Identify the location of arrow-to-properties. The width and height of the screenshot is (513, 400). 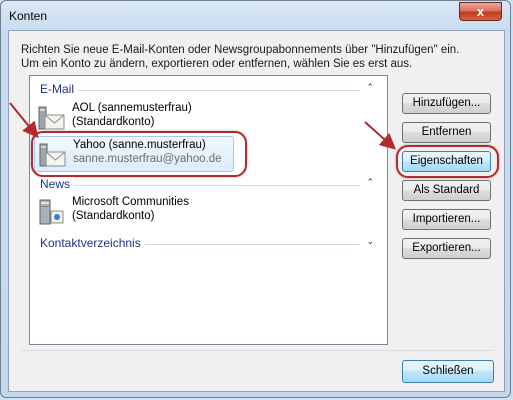
(380, 135).